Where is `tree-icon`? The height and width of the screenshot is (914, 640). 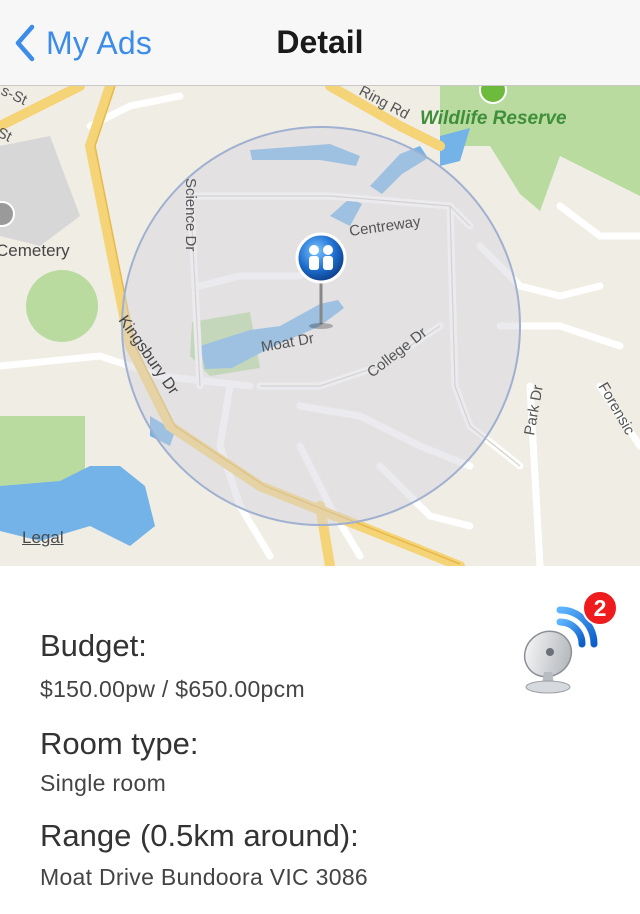 tree-icon is located at coordinates (493, 95).